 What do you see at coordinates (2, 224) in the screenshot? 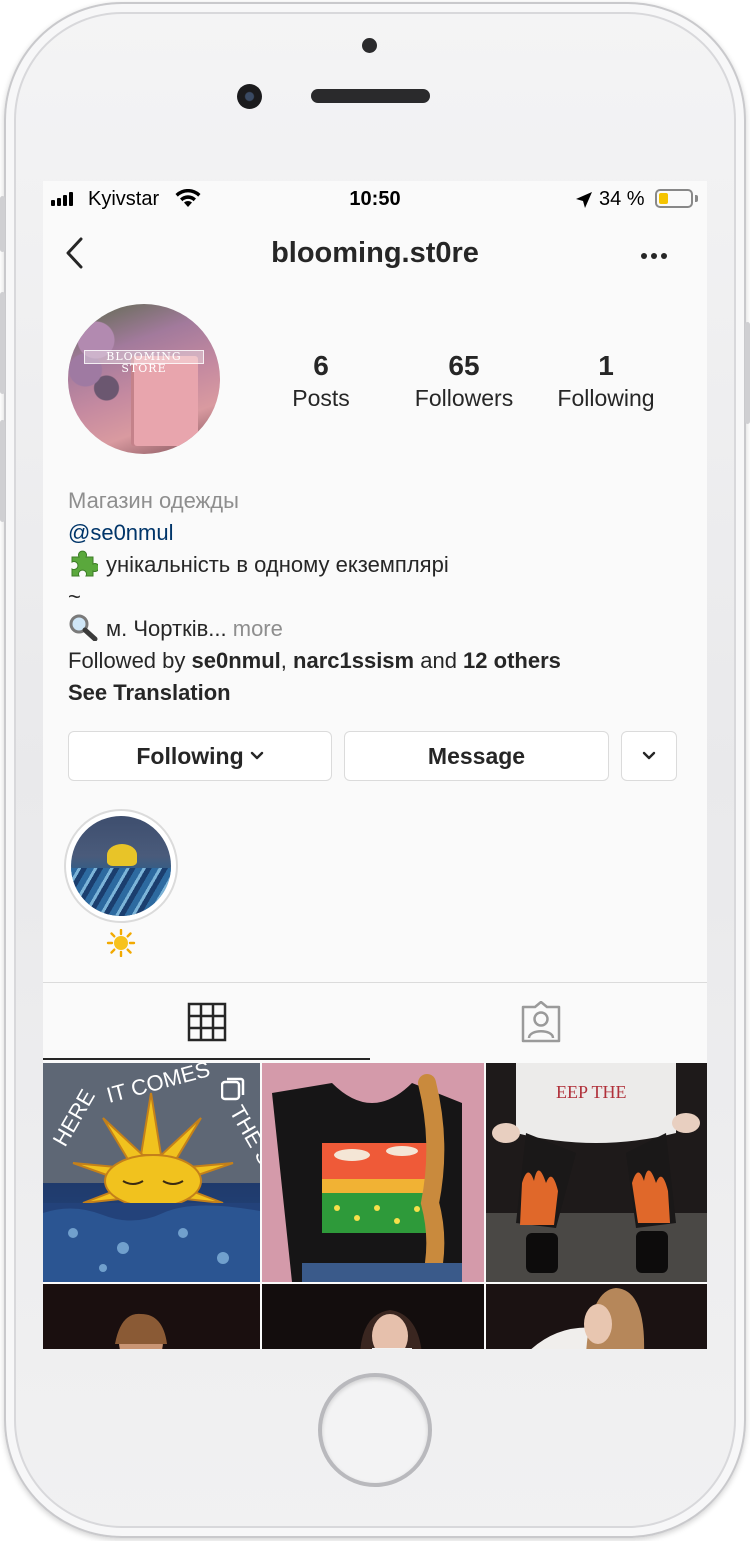
I see `phone-mute-switch` at bounding box center [2, 224].